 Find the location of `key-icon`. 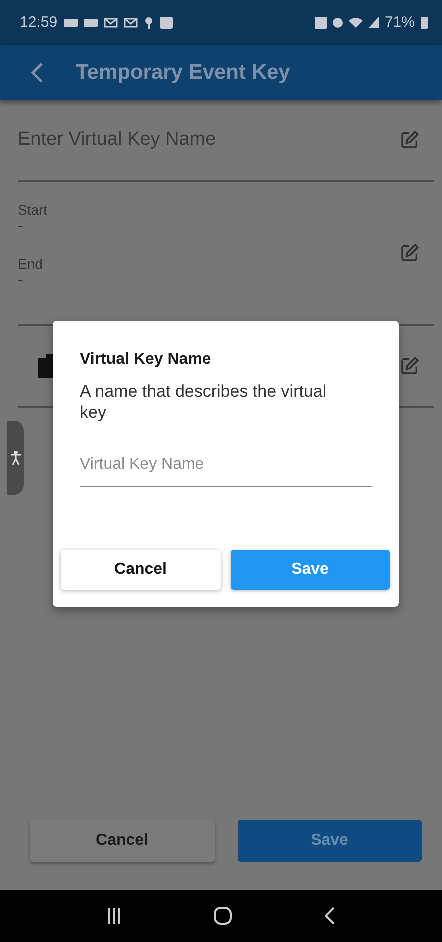

key-icon is located at coordinates (149, 22).